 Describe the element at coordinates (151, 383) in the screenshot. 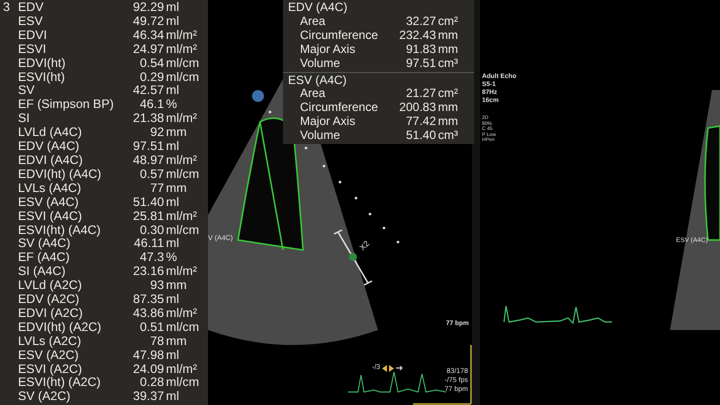

I see `measurement-value: 0.28` at that location.